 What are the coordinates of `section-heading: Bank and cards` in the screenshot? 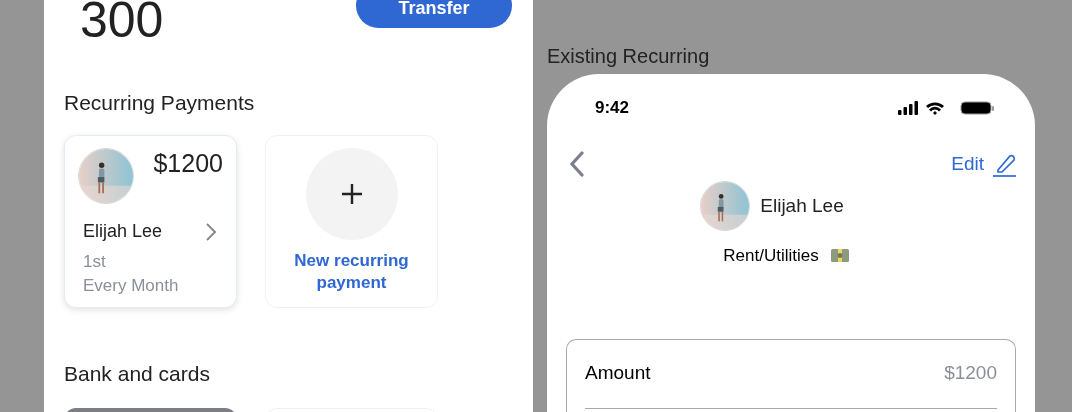 It's located at (137, 373).